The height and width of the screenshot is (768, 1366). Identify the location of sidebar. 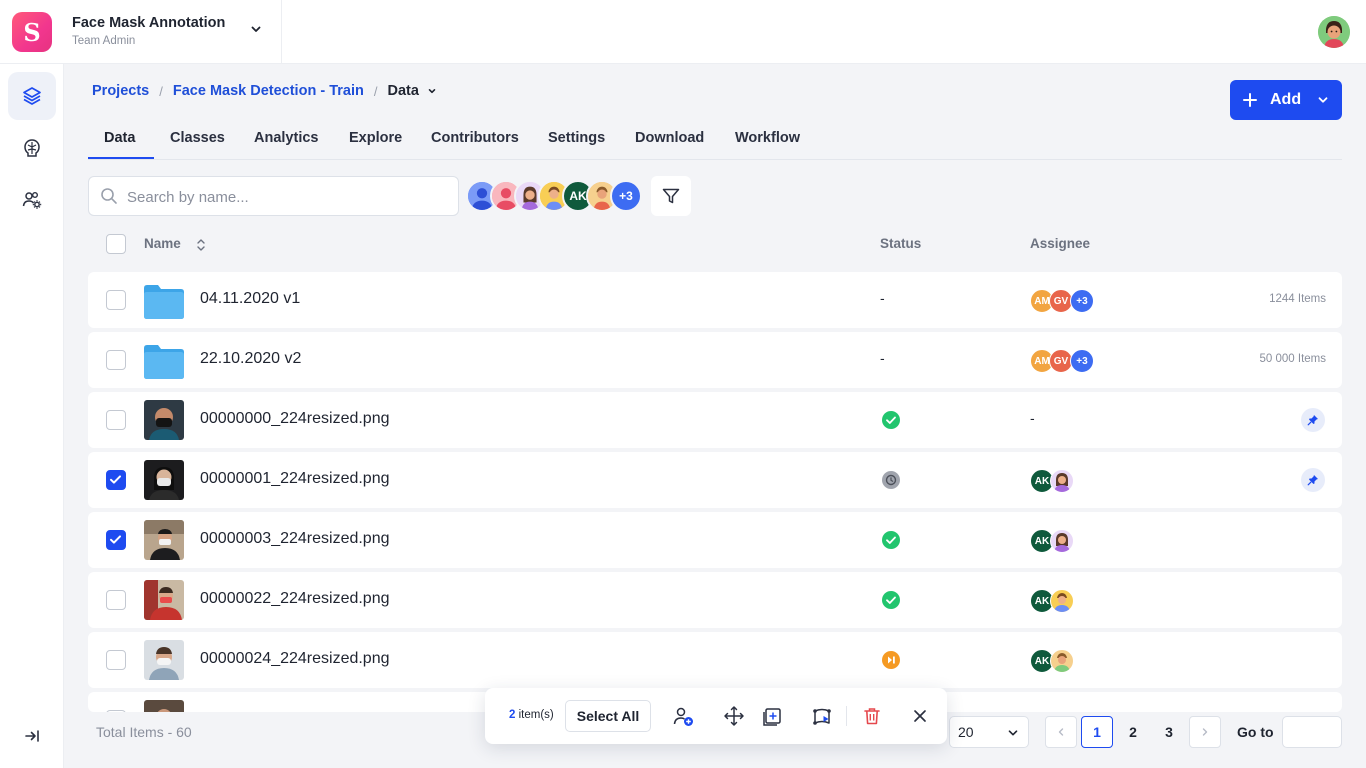
(32, 416).